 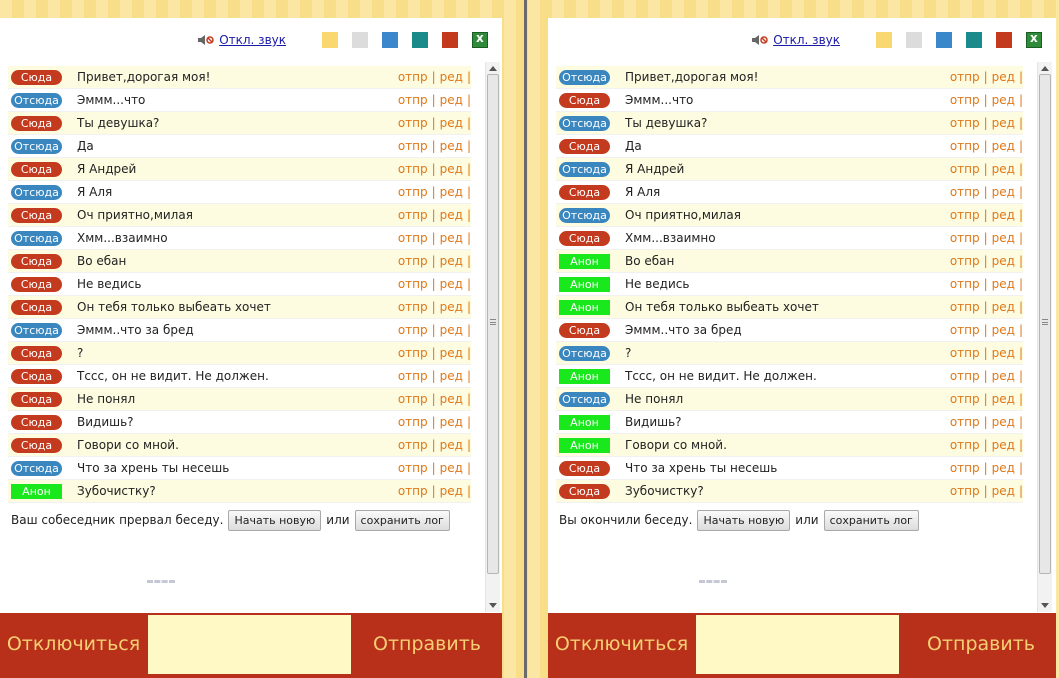 I want to click on theme-swatch-gray, so click(x=360, y=40).